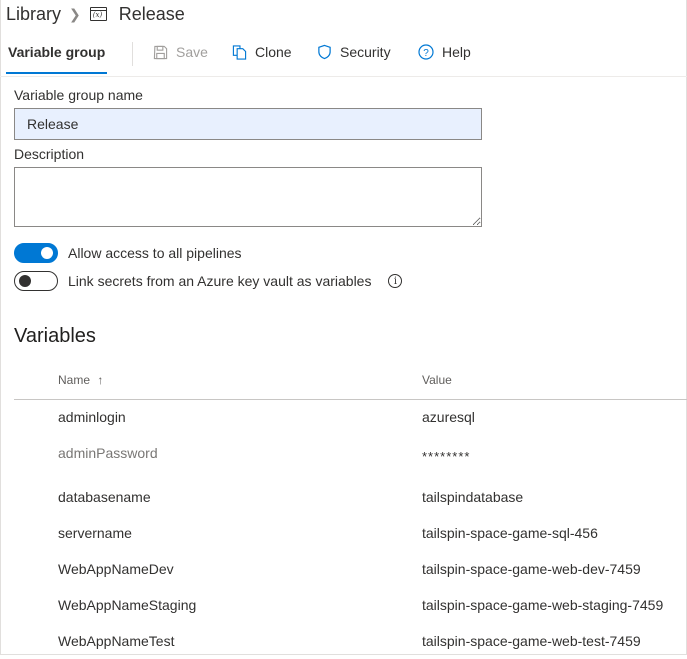 Image resolution: width=687 pixels, height=659 pixels. Describe the element at coordinates (350, 497) in the screenshot. I see `table-row: databasename tailspindatabase` at that location.